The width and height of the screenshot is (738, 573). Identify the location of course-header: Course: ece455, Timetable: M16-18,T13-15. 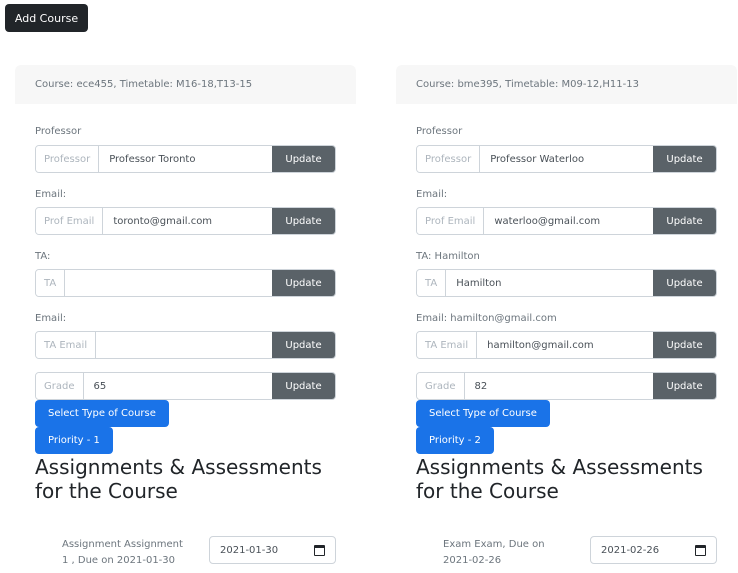
(185, 84).